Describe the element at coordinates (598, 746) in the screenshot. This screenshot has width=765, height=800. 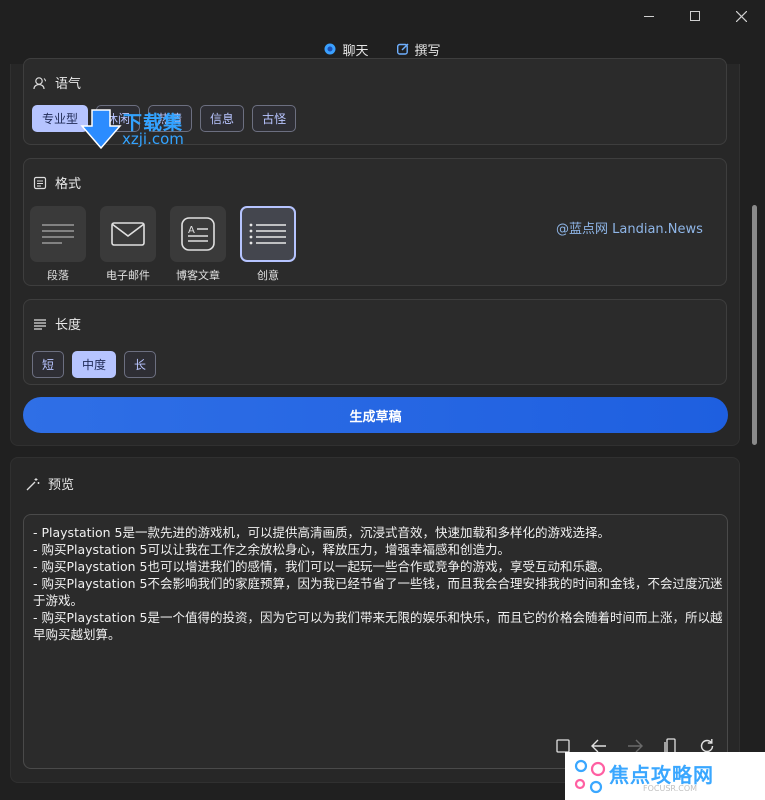
I see `arrow-left-icon` at that location.